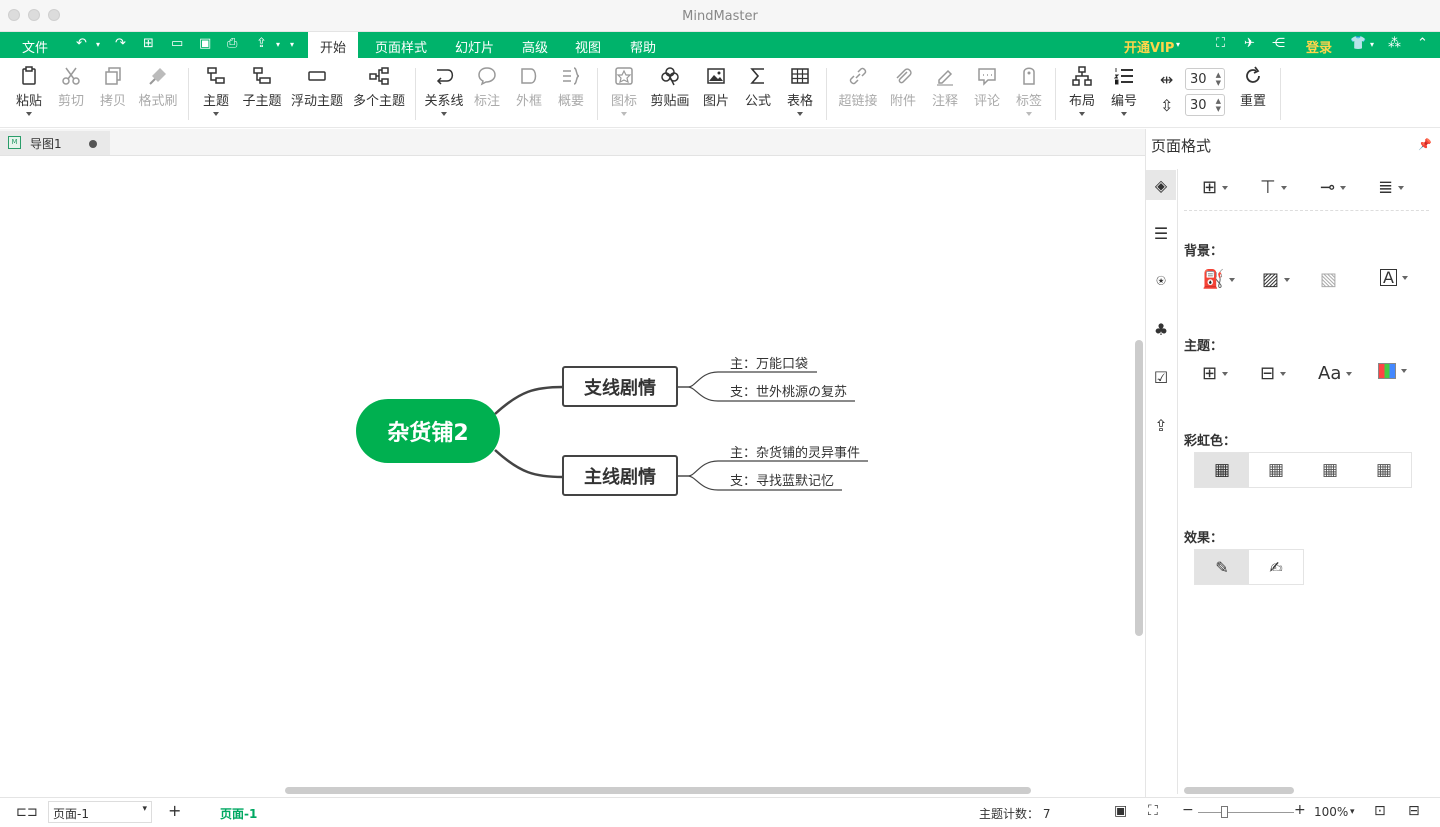 The height and width of the screenshot is (827, 1440). What do you see at coordinates (1333, 187) in the screenshot?
I see `connector-style-button: ⊸` at bounding box center [1333, 187].